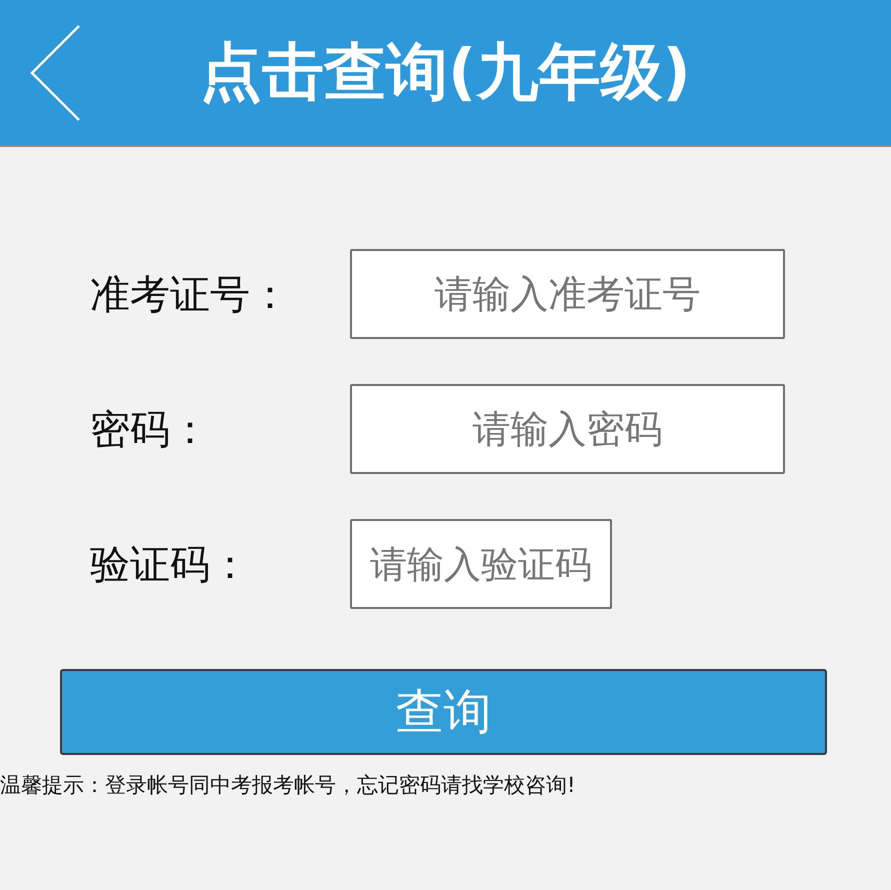 The width and height of the screenshot is (891, 890). Describe the element at coordinates (55, 72) in the screenshot. I see `back-icon` at that location.